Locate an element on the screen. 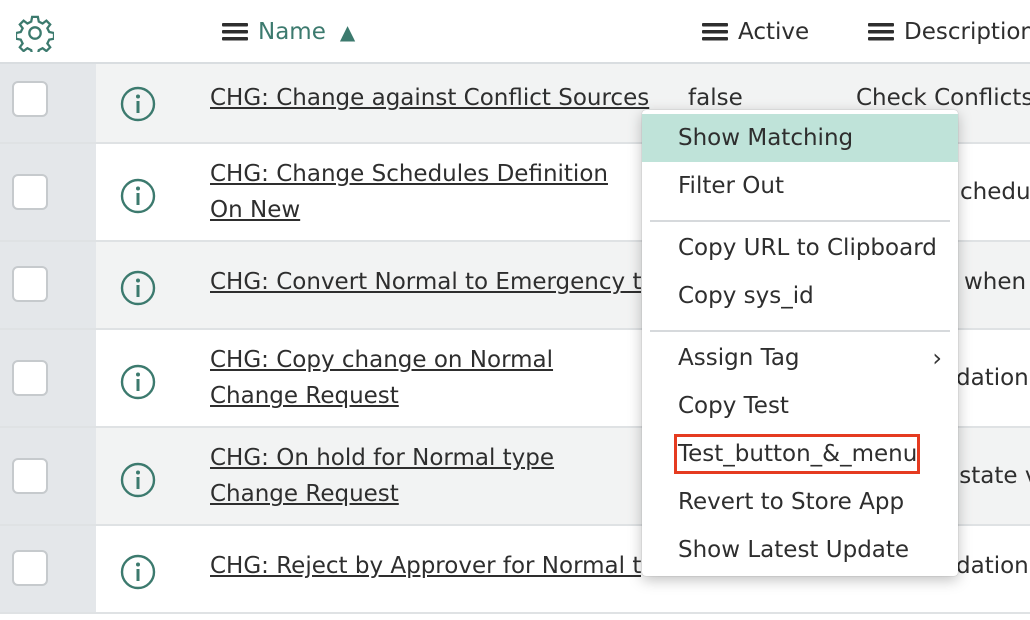  menu-item-revert-to-store-app: Revert to Store App is located at coordinates (800, 502).